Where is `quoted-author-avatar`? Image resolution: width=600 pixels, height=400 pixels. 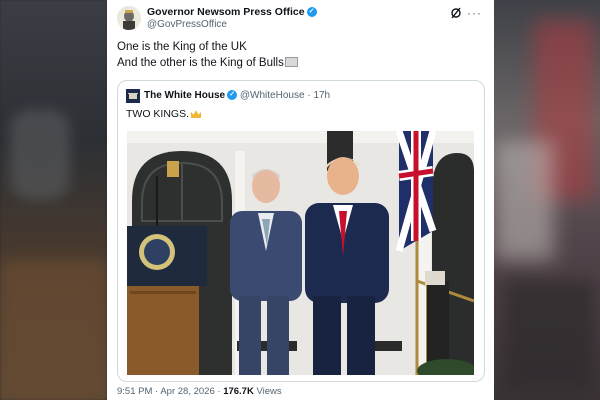
quoted-author-avatar is located at coordinates (133, 96).